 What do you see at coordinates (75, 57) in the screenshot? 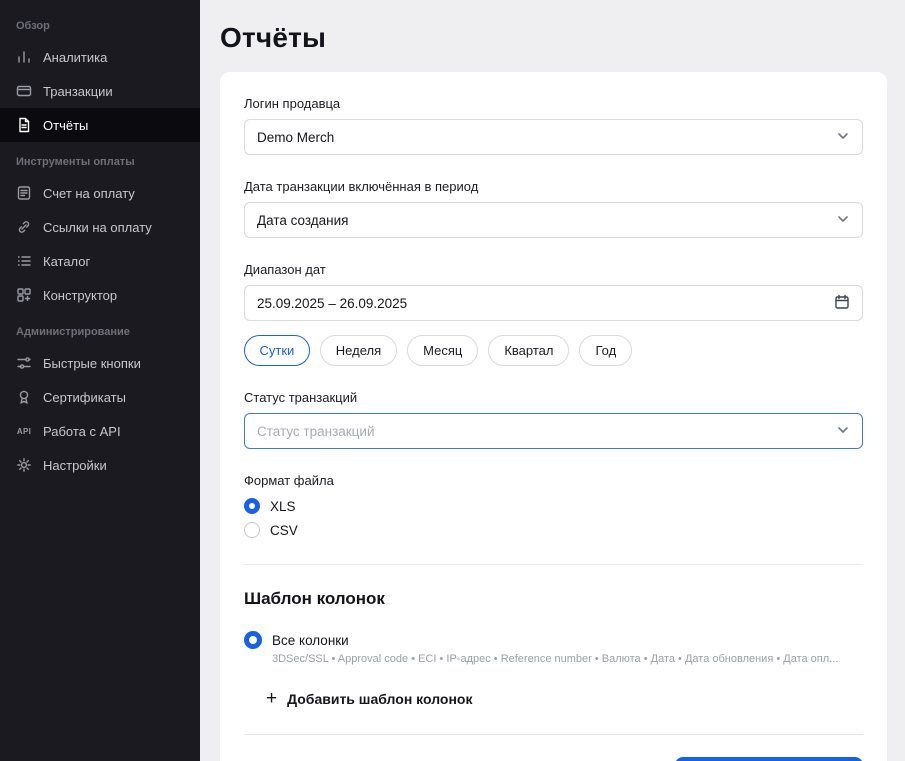
I see `sidebar-item-label: Аналитика` at bounding box center [75, 57].